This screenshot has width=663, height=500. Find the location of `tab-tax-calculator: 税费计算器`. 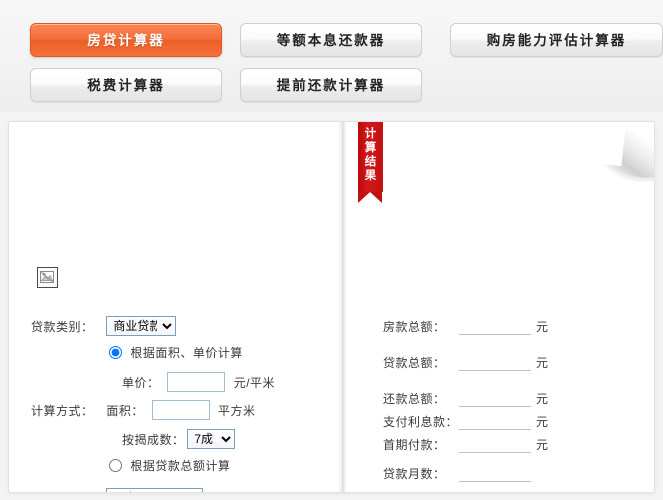

tab-tax-calculator: 税费计算器 is located at coordinates (126, 85).